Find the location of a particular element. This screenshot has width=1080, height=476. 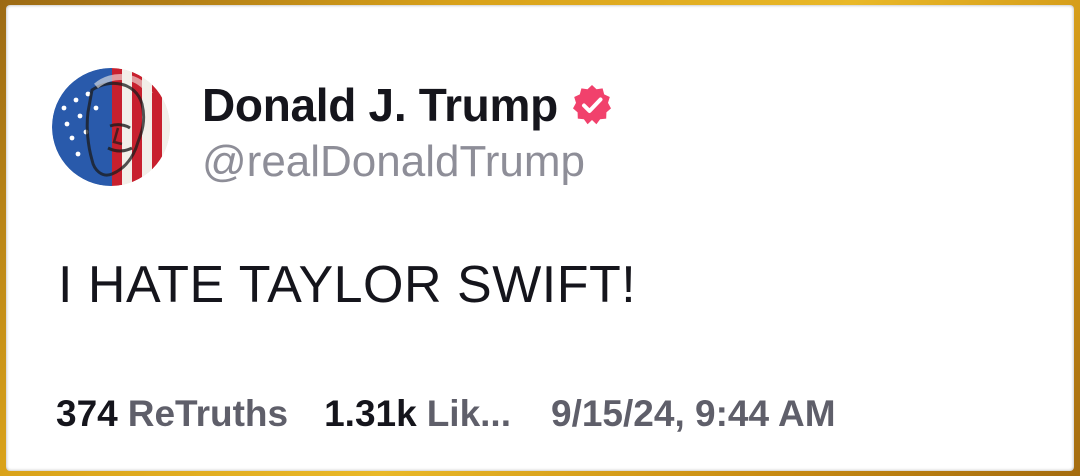

author-name-row: Donald J. Trump is located at coordinates (408, 105).